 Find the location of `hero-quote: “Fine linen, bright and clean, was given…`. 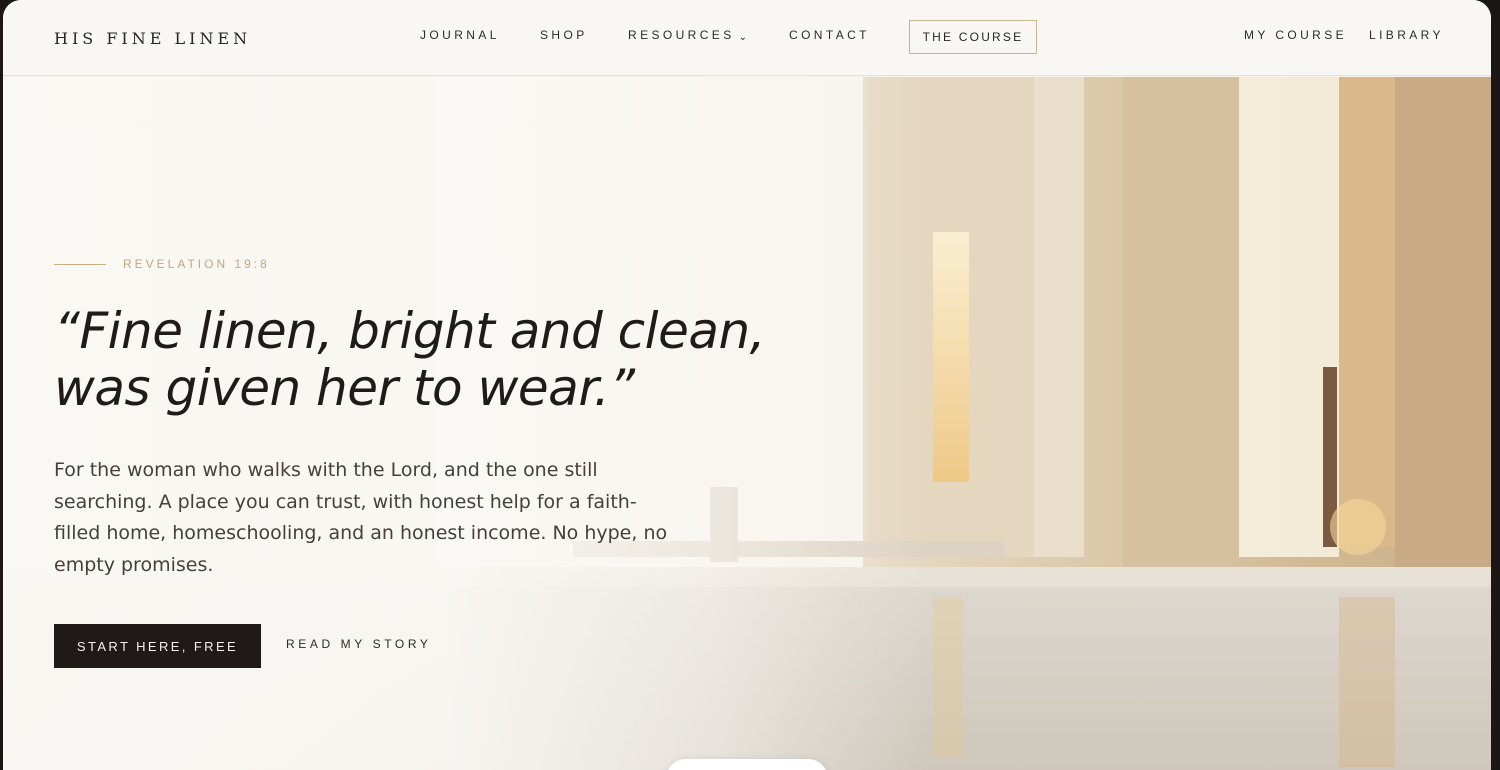

hero-quote: “Fine linen, bright and clean, was given… is located at coordinates (434, 360).